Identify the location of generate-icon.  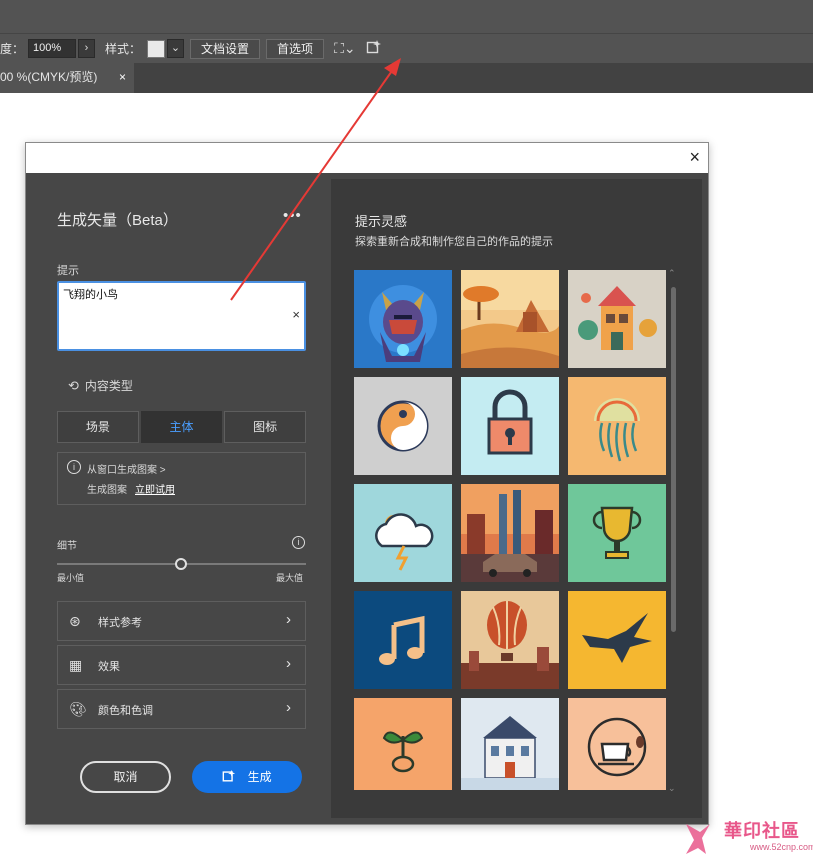
(230, 776).